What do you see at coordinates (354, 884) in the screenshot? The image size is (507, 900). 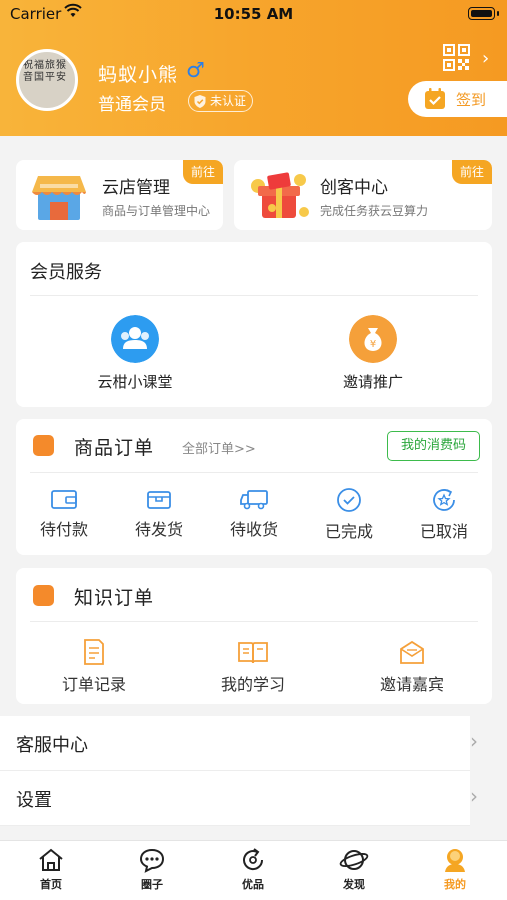 I see `tab-label: 发现` at bounding box center [354, 884].